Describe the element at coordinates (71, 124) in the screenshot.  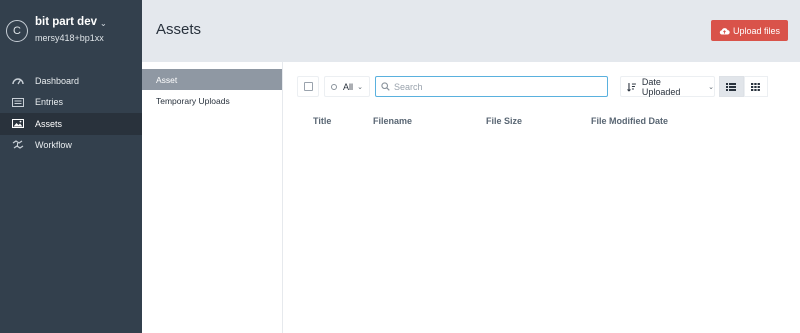
I see `nav-item-assets: Assets` at that location.